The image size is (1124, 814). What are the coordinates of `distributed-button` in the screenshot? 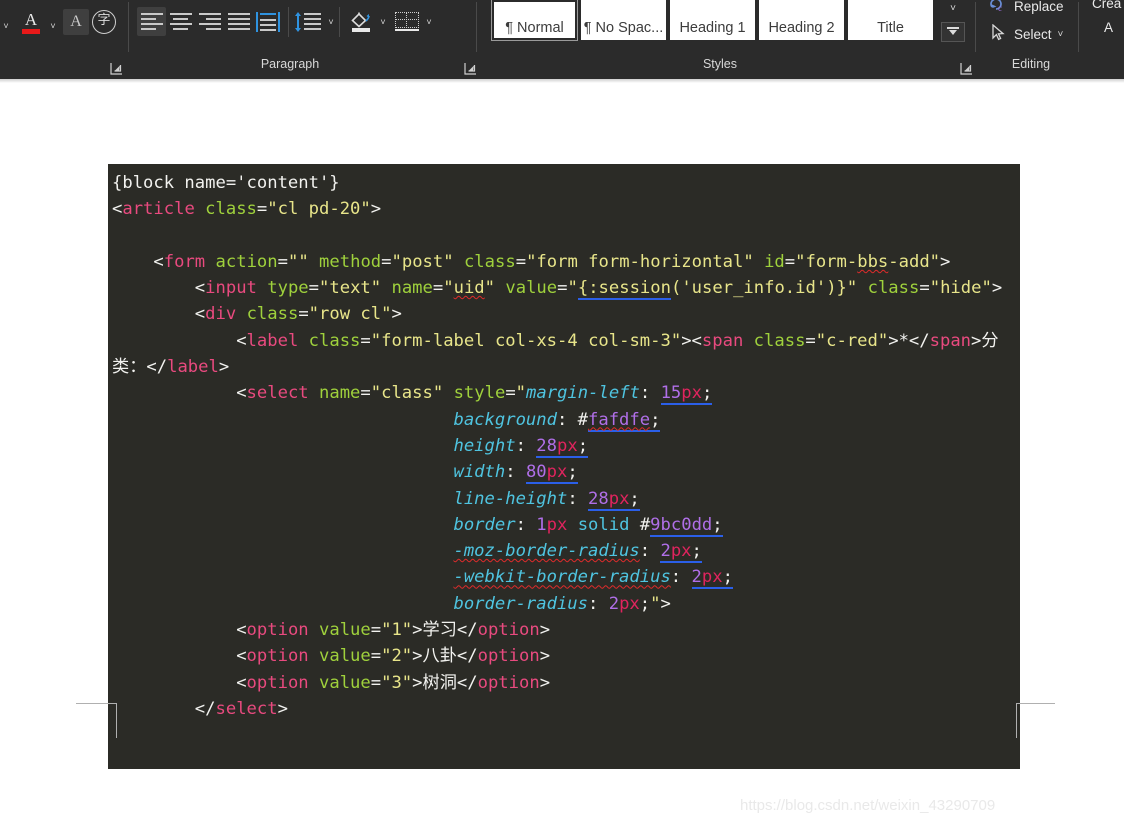 It's located at (267, 21).